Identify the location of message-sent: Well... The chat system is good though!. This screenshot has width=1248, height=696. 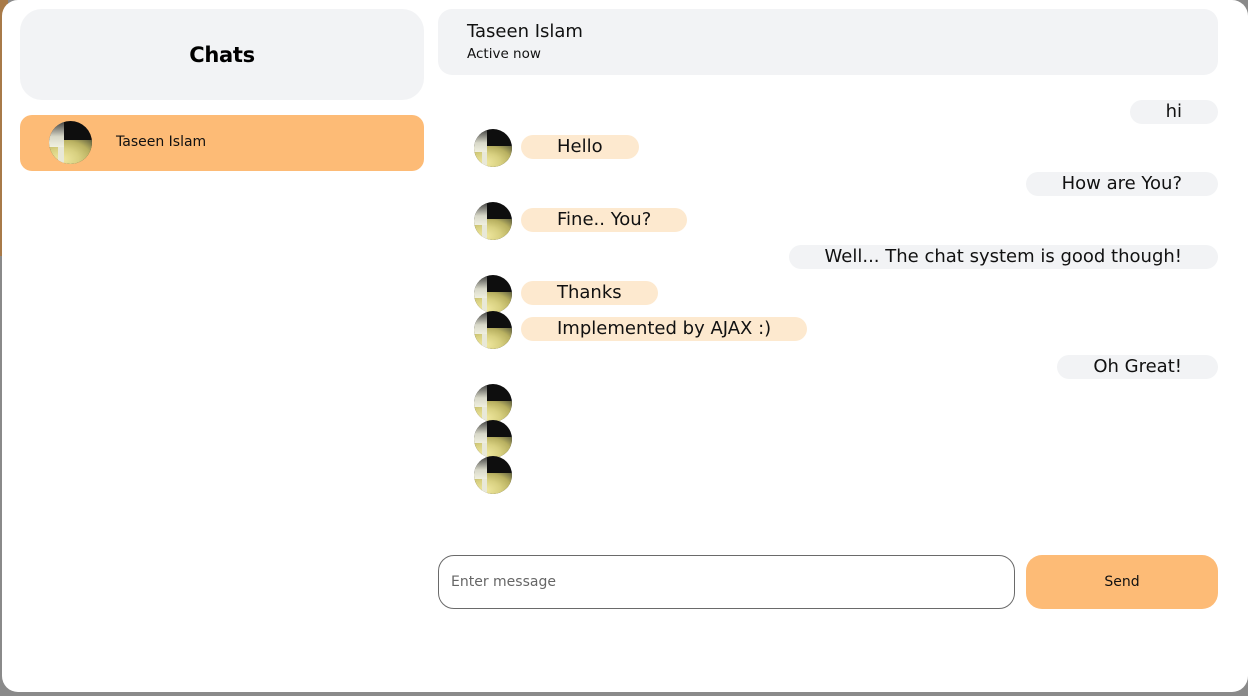
(1003, 257).